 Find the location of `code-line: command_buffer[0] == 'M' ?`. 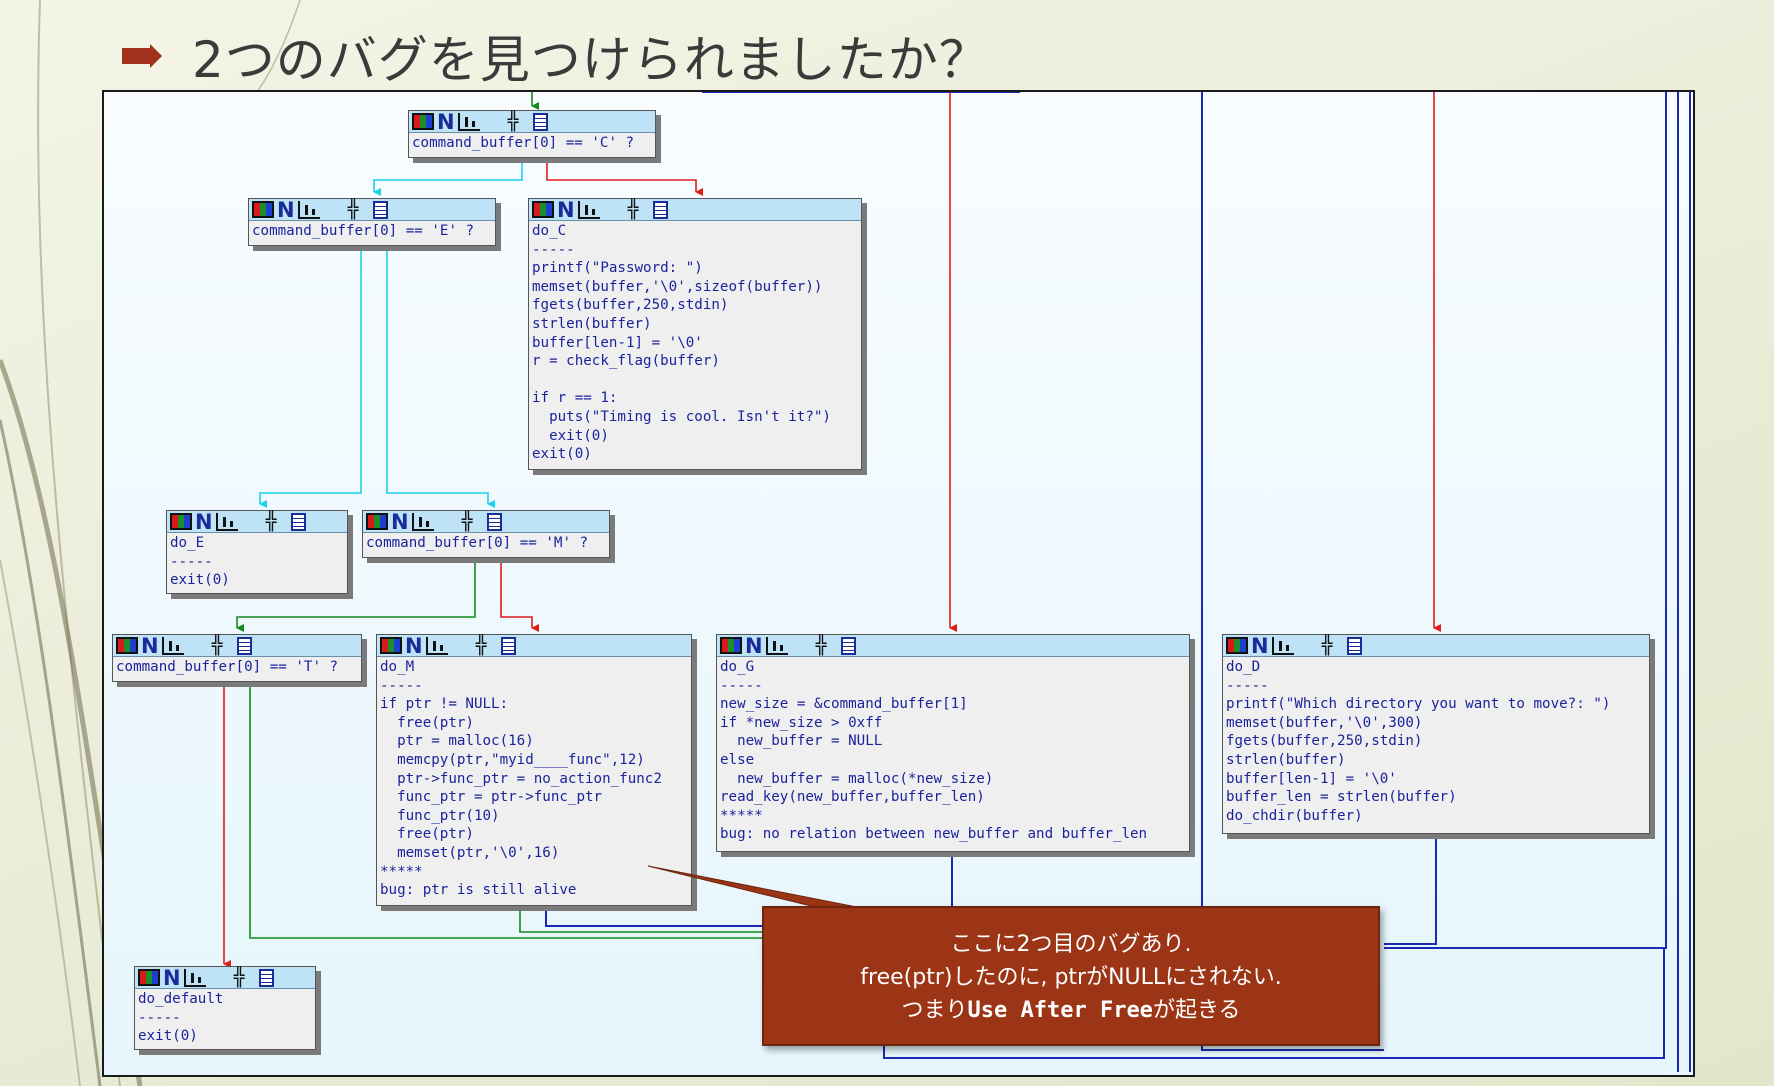

code-line: command_buffer[0] == 'M' ? is located at coordinates (477, 543).